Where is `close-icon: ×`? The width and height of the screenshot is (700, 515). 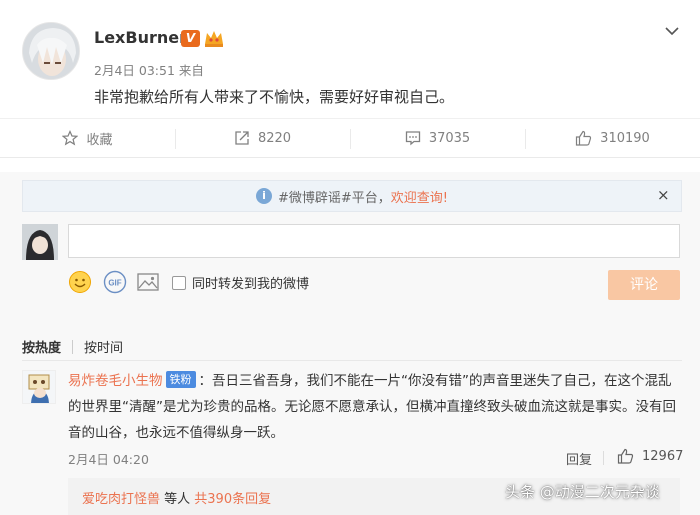 close-icon: × is located at coordinates (663, 195).